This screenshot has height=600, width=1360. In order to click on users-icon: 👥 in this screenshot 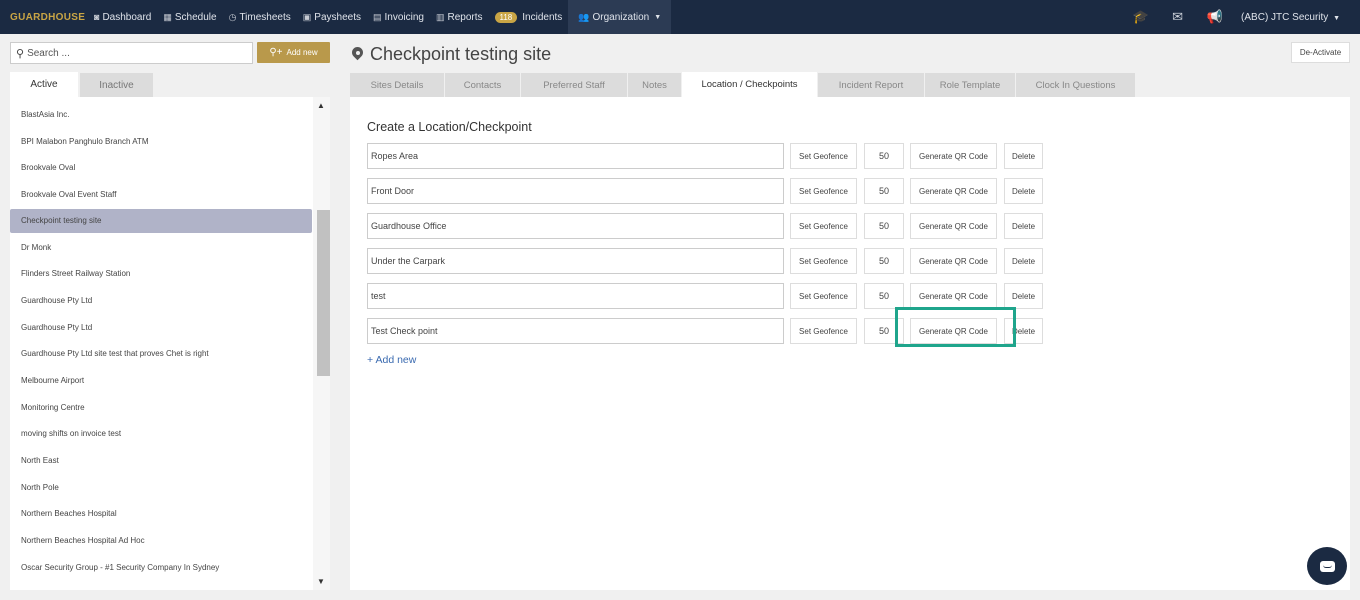, I will do `click(584, 16)`.